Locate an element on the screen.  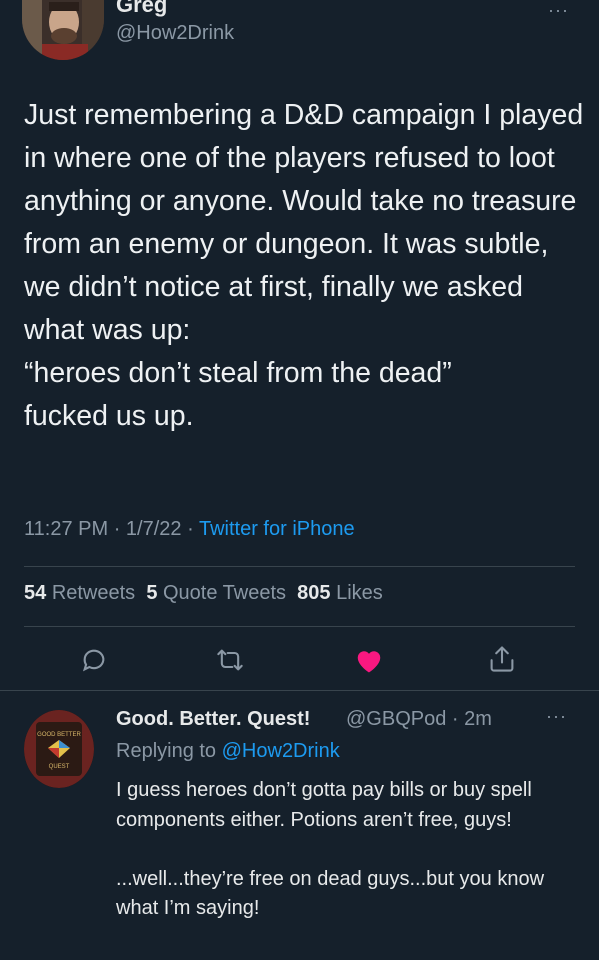
reply-icon is located at coordinates (94, 660).